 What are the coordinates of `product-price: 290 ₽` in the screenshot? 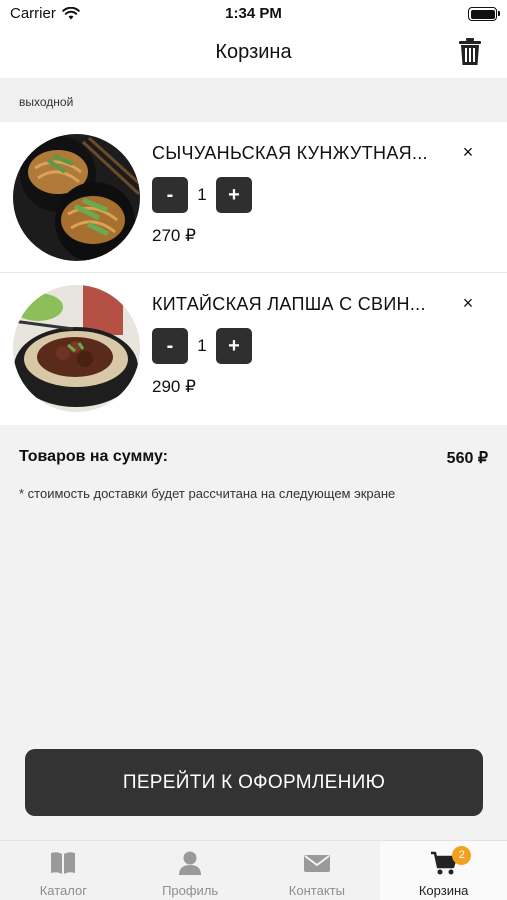 It's located at (174, 386).